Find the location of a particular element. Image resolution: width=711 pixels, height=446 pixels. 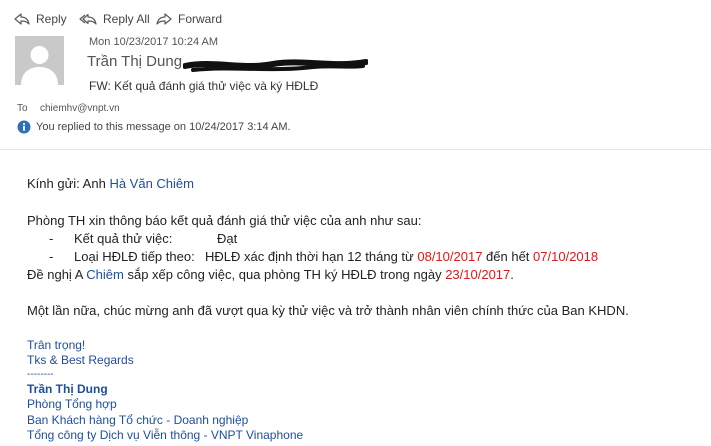

reply-button: Reply is located at coordinates (40, 19).